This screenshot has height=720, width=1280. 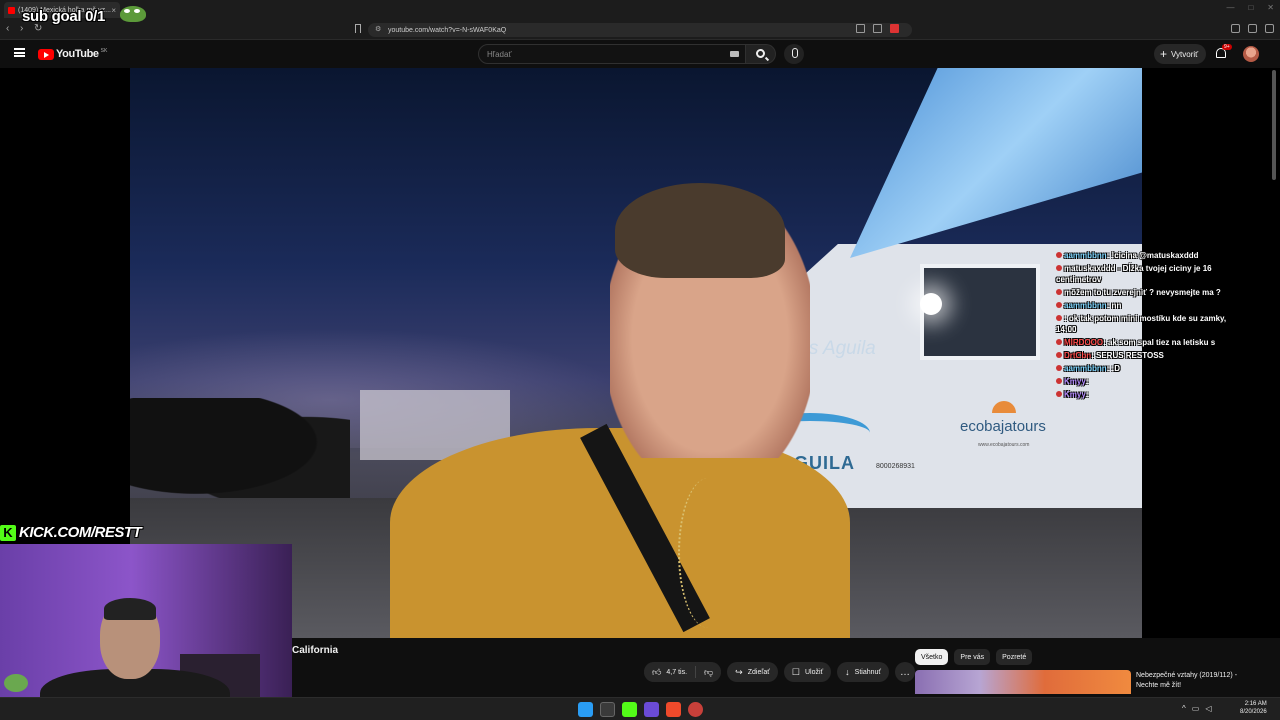 I want to click on menu-icon, so click(x=1269, y=28).